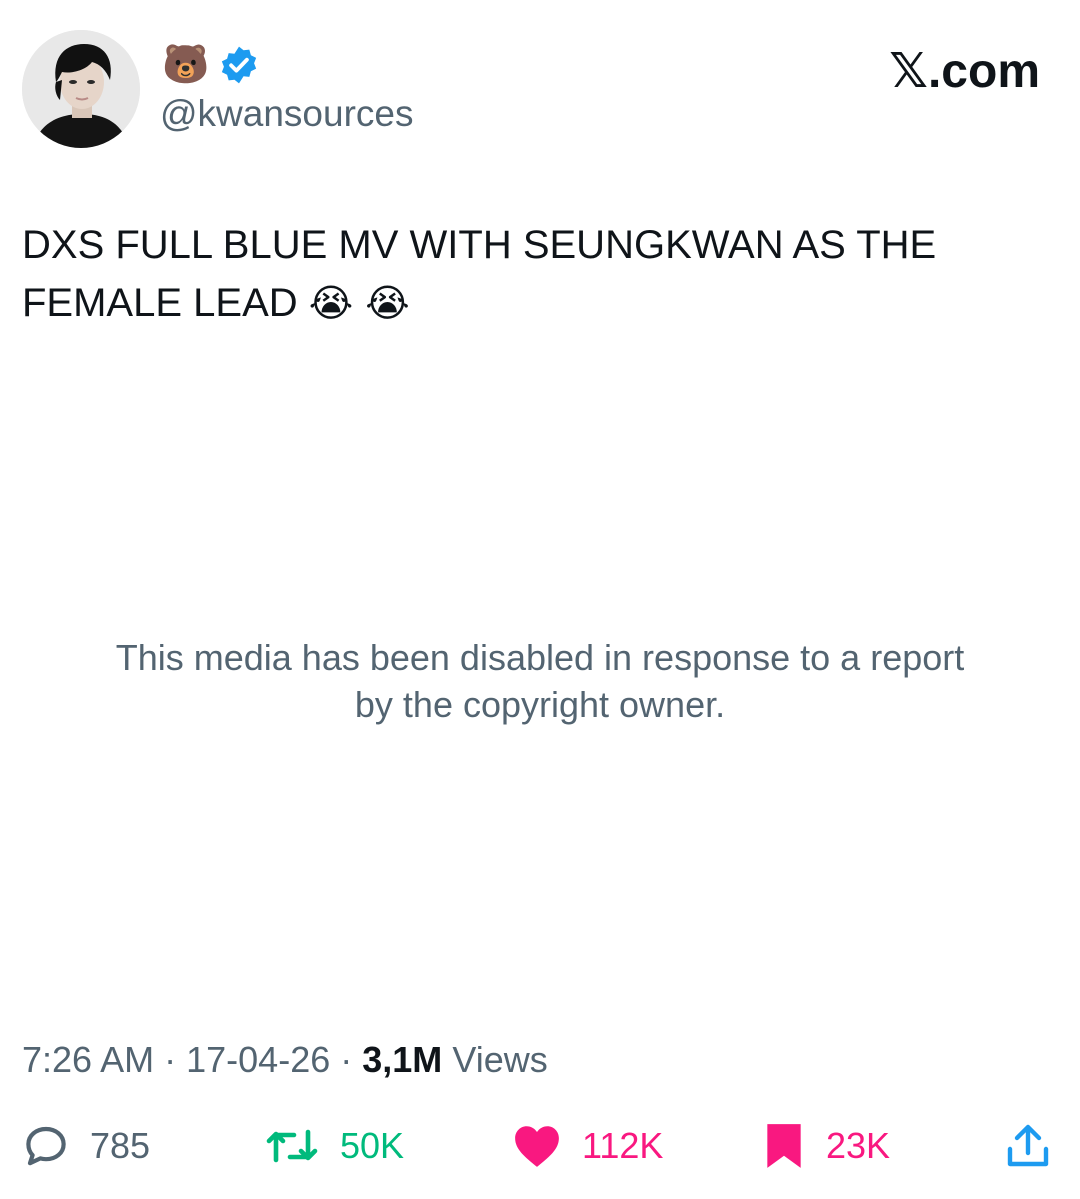  What do you see at coordinates (784, 1146) in the screenshot?
I see `bookmark-icon` at bounding box center [784, 1146].